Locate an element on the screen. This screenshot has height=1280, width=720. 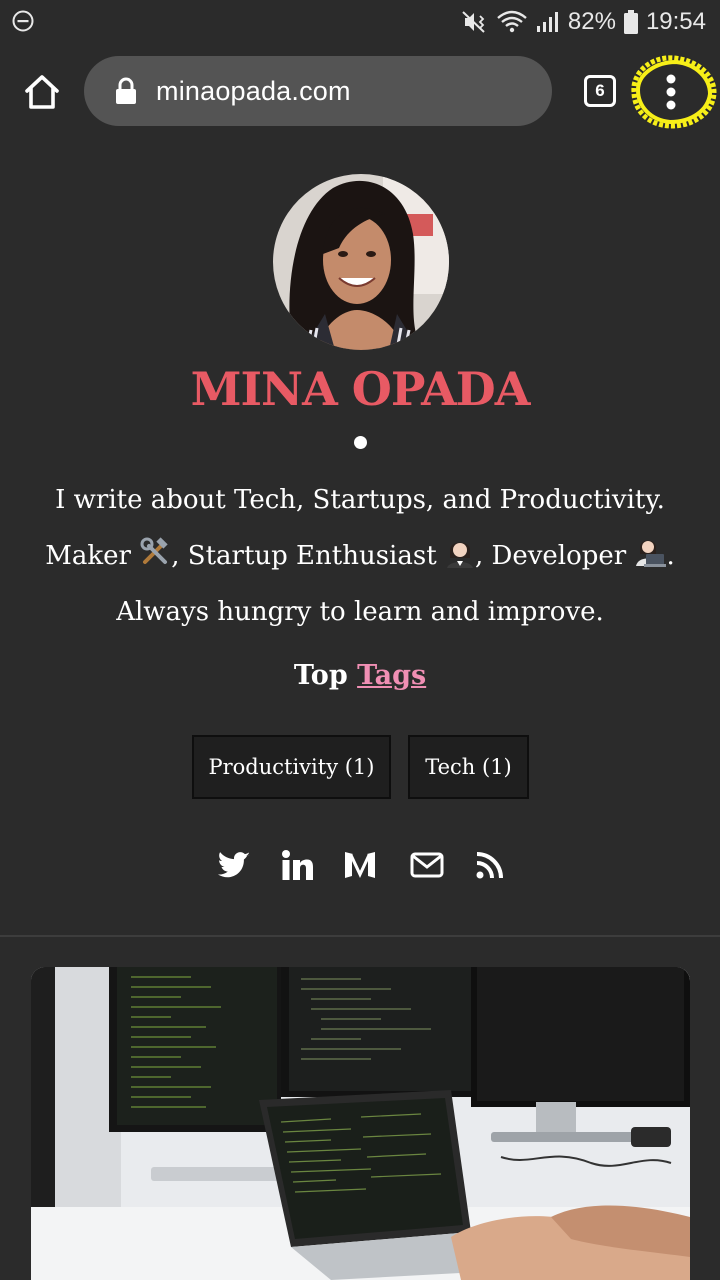
bio-line-3: Always hungry to learn and improve. is located at coordinates (360, 612).